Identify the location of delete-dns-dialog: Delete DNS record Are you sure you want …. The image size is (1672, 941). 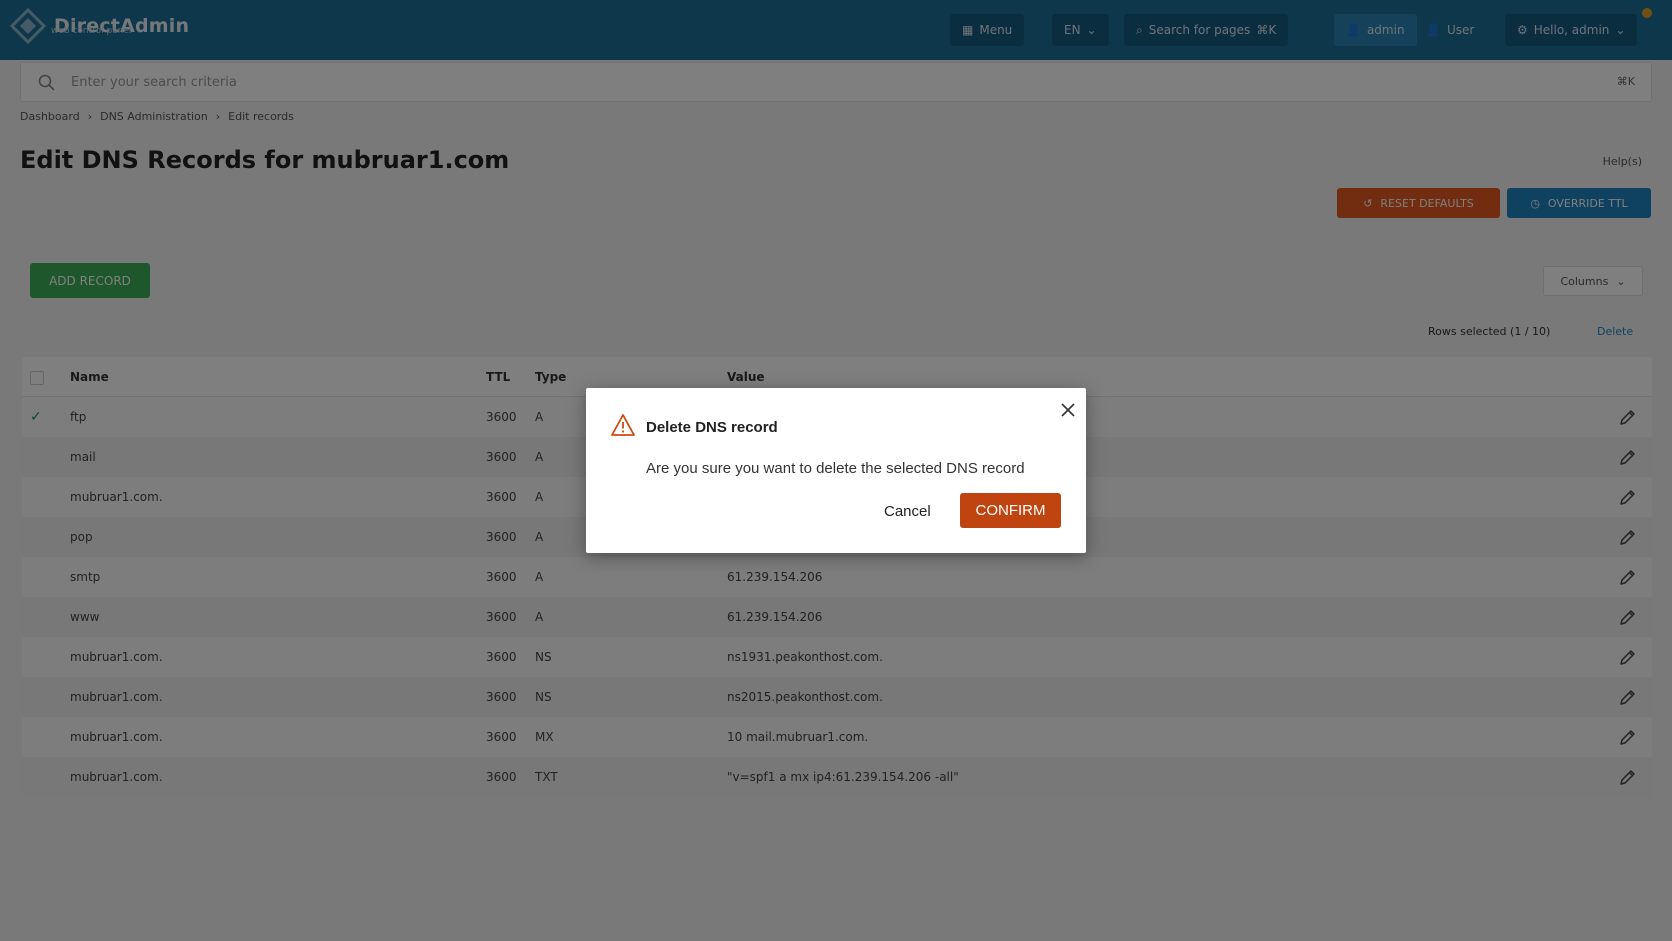
(836, 470).